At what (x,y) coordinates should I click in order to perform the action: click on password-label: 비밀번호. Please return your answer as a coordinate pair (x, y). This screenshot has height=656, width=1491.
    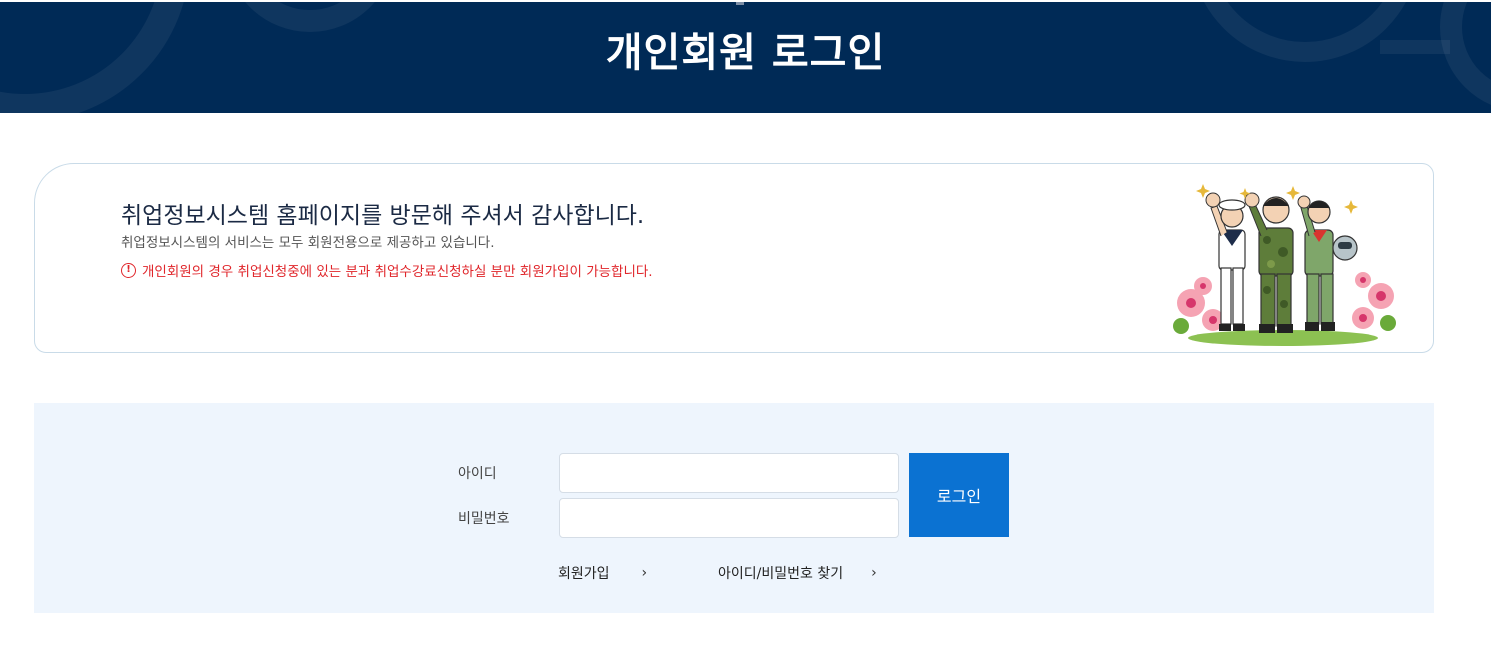
    Looking at the image, I should click on (484, 519).